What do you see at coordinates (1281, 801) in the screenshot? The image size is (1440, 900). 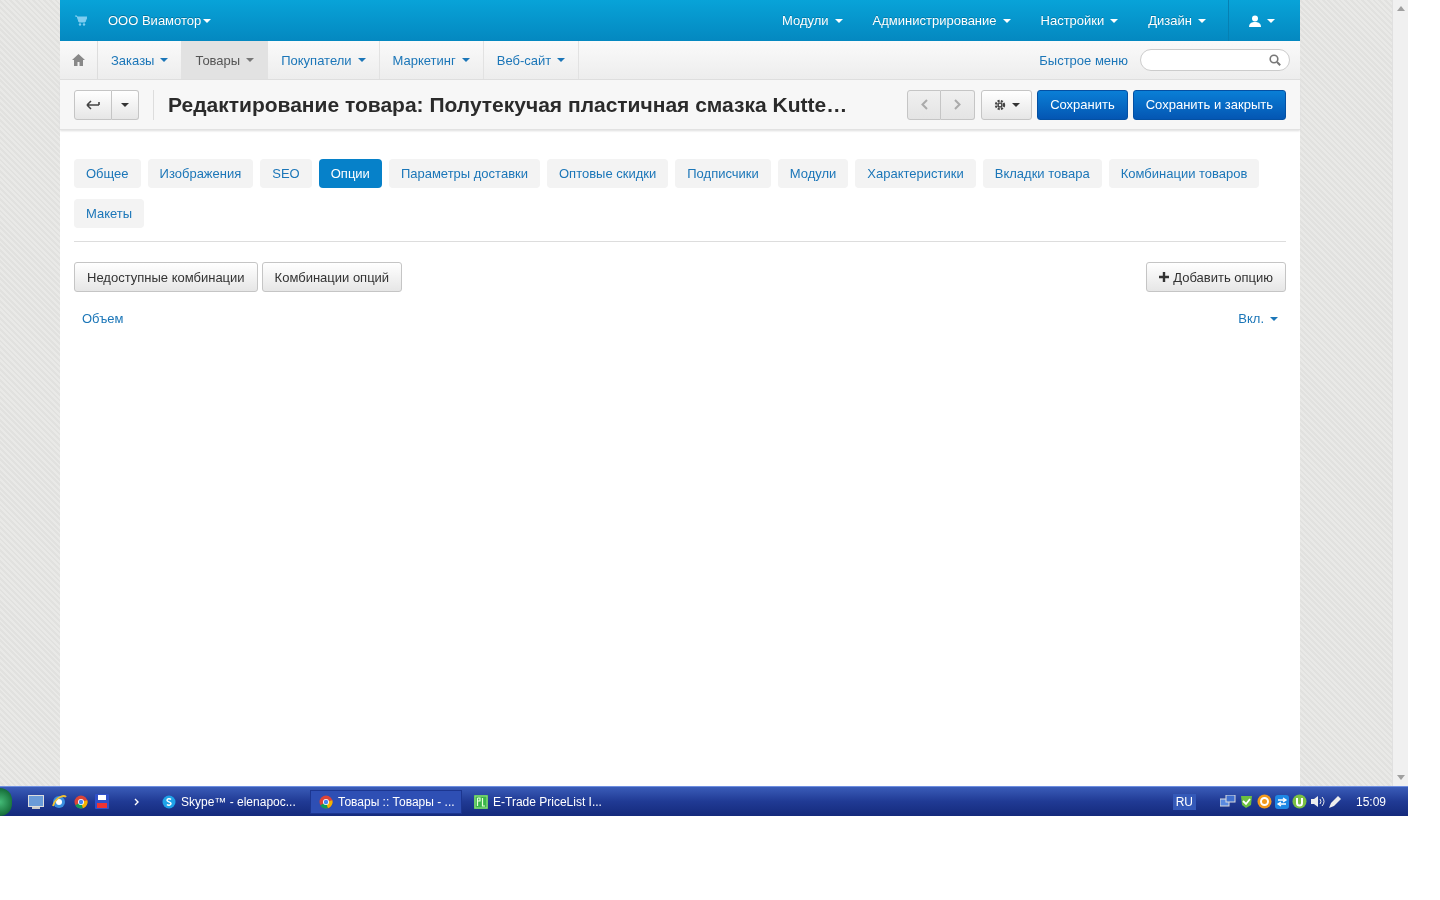 I see `arrows-icon` at bounding box center [1281, 801].